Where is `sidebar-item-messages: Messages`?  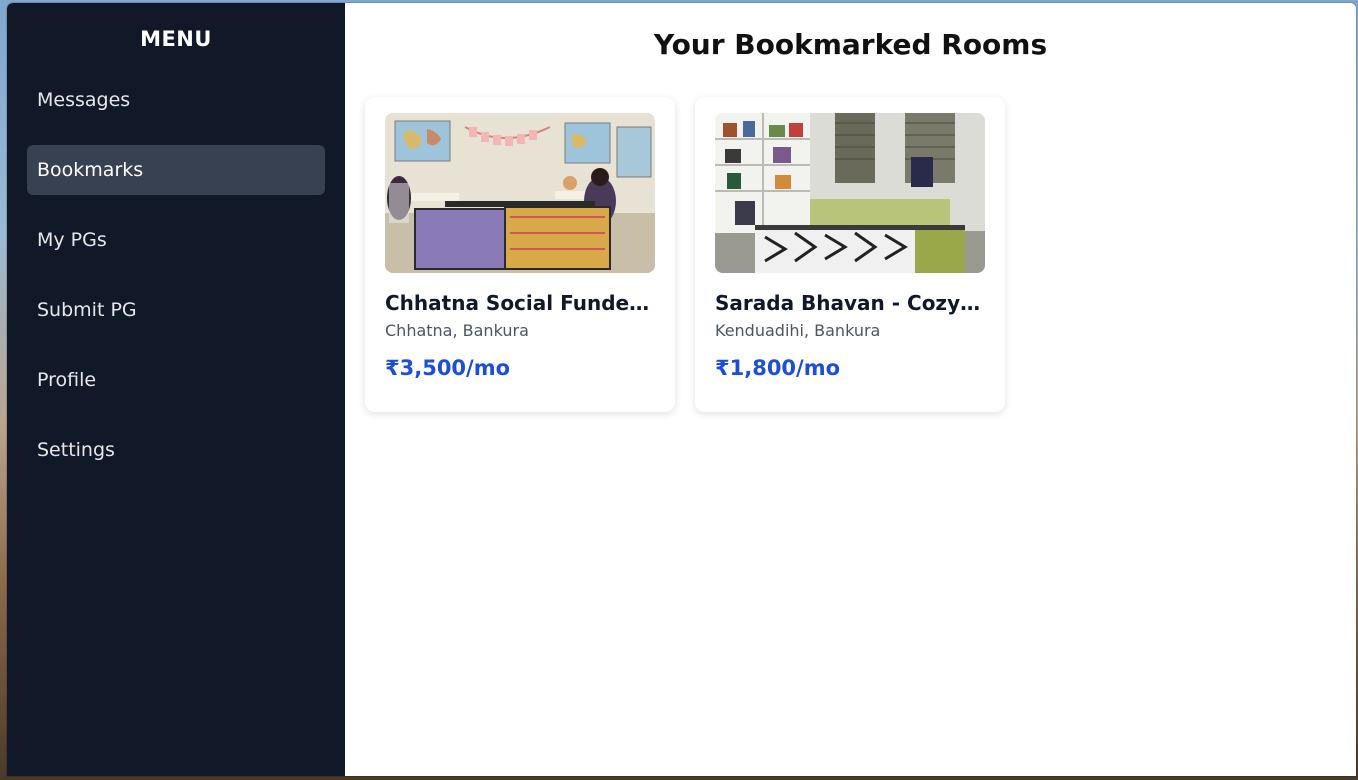 sidebar-item-messages: Messages is located at coordinates (176, 100).